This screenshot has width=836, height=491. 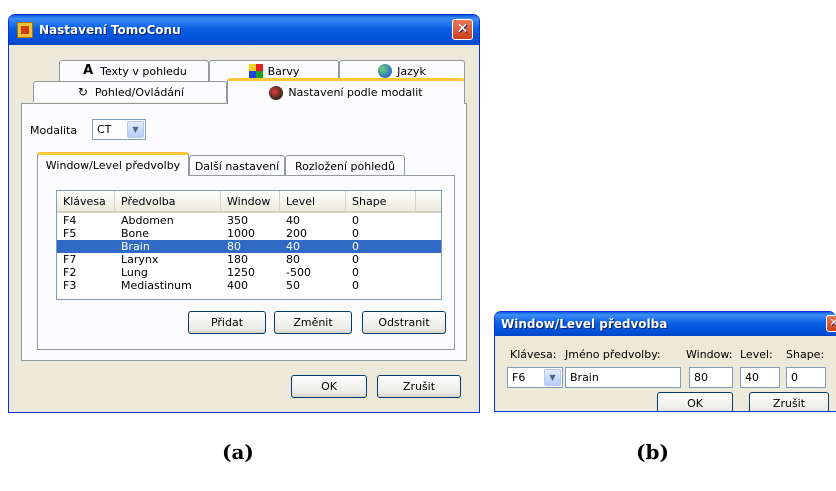 I want to click on cell-window: 1250, so click(x=241, y=272).